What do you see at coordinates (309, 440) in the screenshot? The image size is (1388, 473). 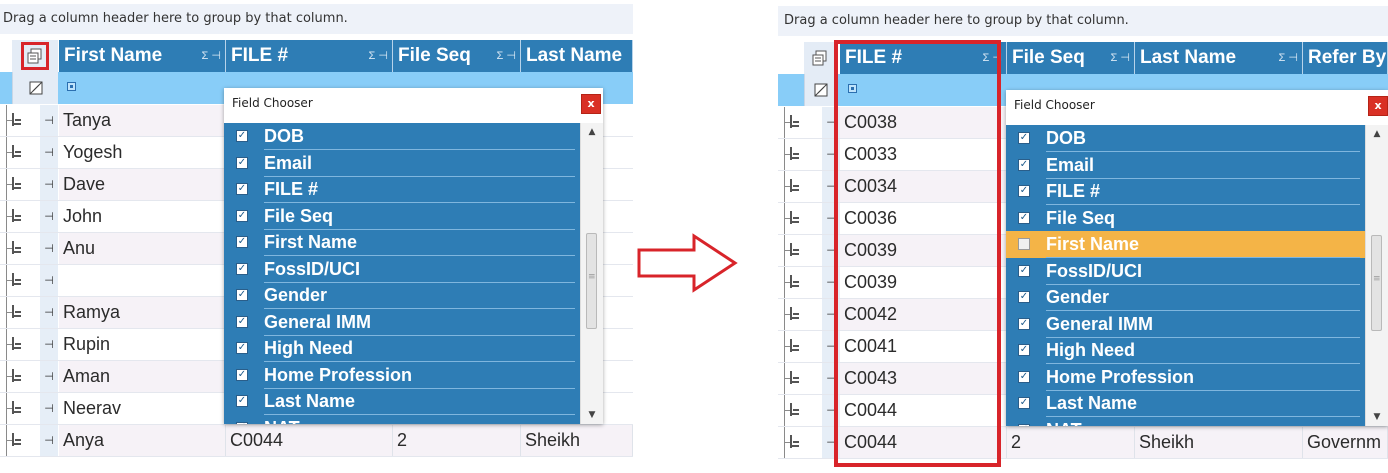 I see `cell-file: C0044` at bounding box center [309, 440].